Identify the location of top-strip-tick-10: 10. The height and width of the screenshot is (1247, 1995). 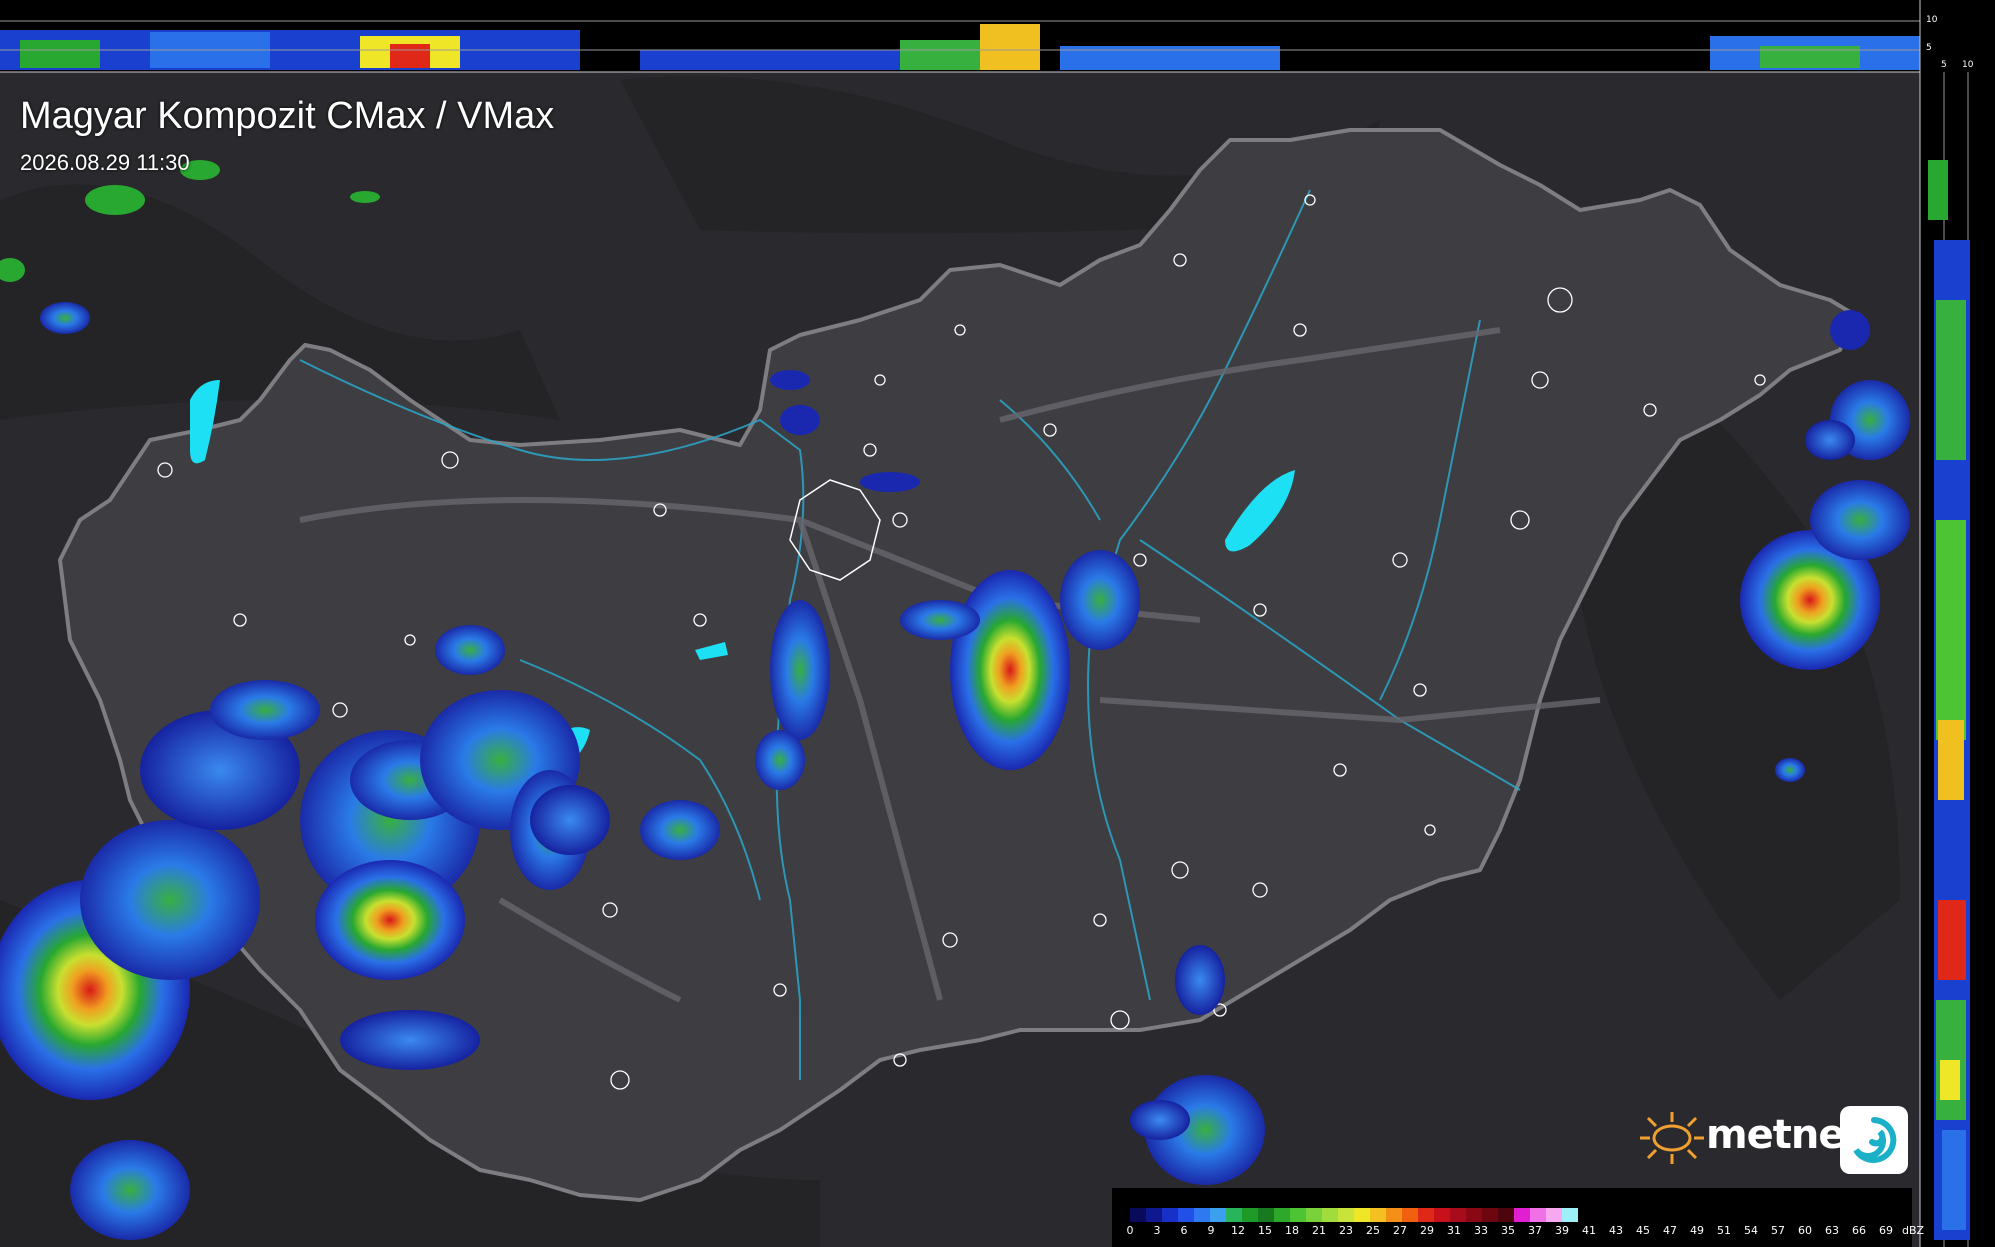
(1932, 20).